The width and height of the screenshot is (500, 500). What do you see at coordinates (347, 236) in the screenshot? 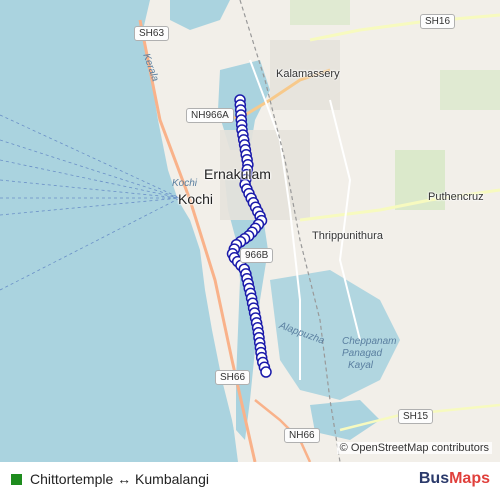
I see `place-thrippunithura: Thrippunithura` at bounding box center [347, 236].